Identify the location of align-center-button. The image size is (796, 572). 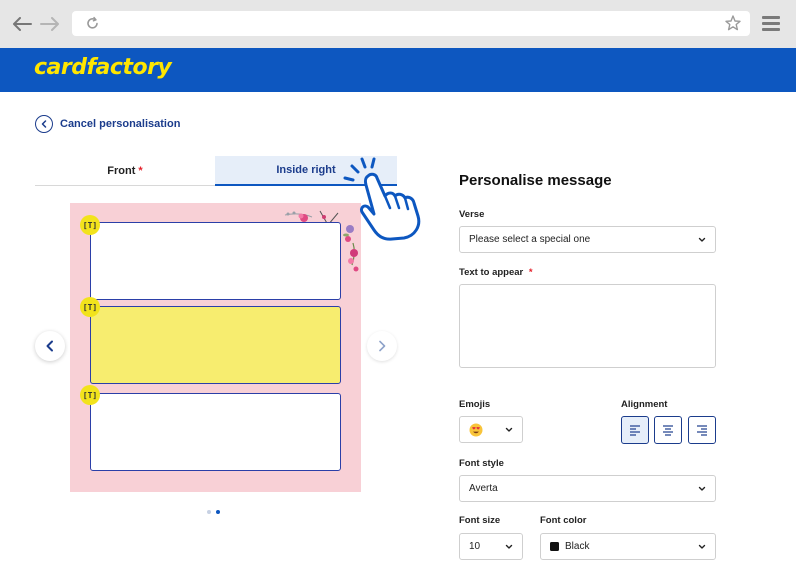
(668, 430).